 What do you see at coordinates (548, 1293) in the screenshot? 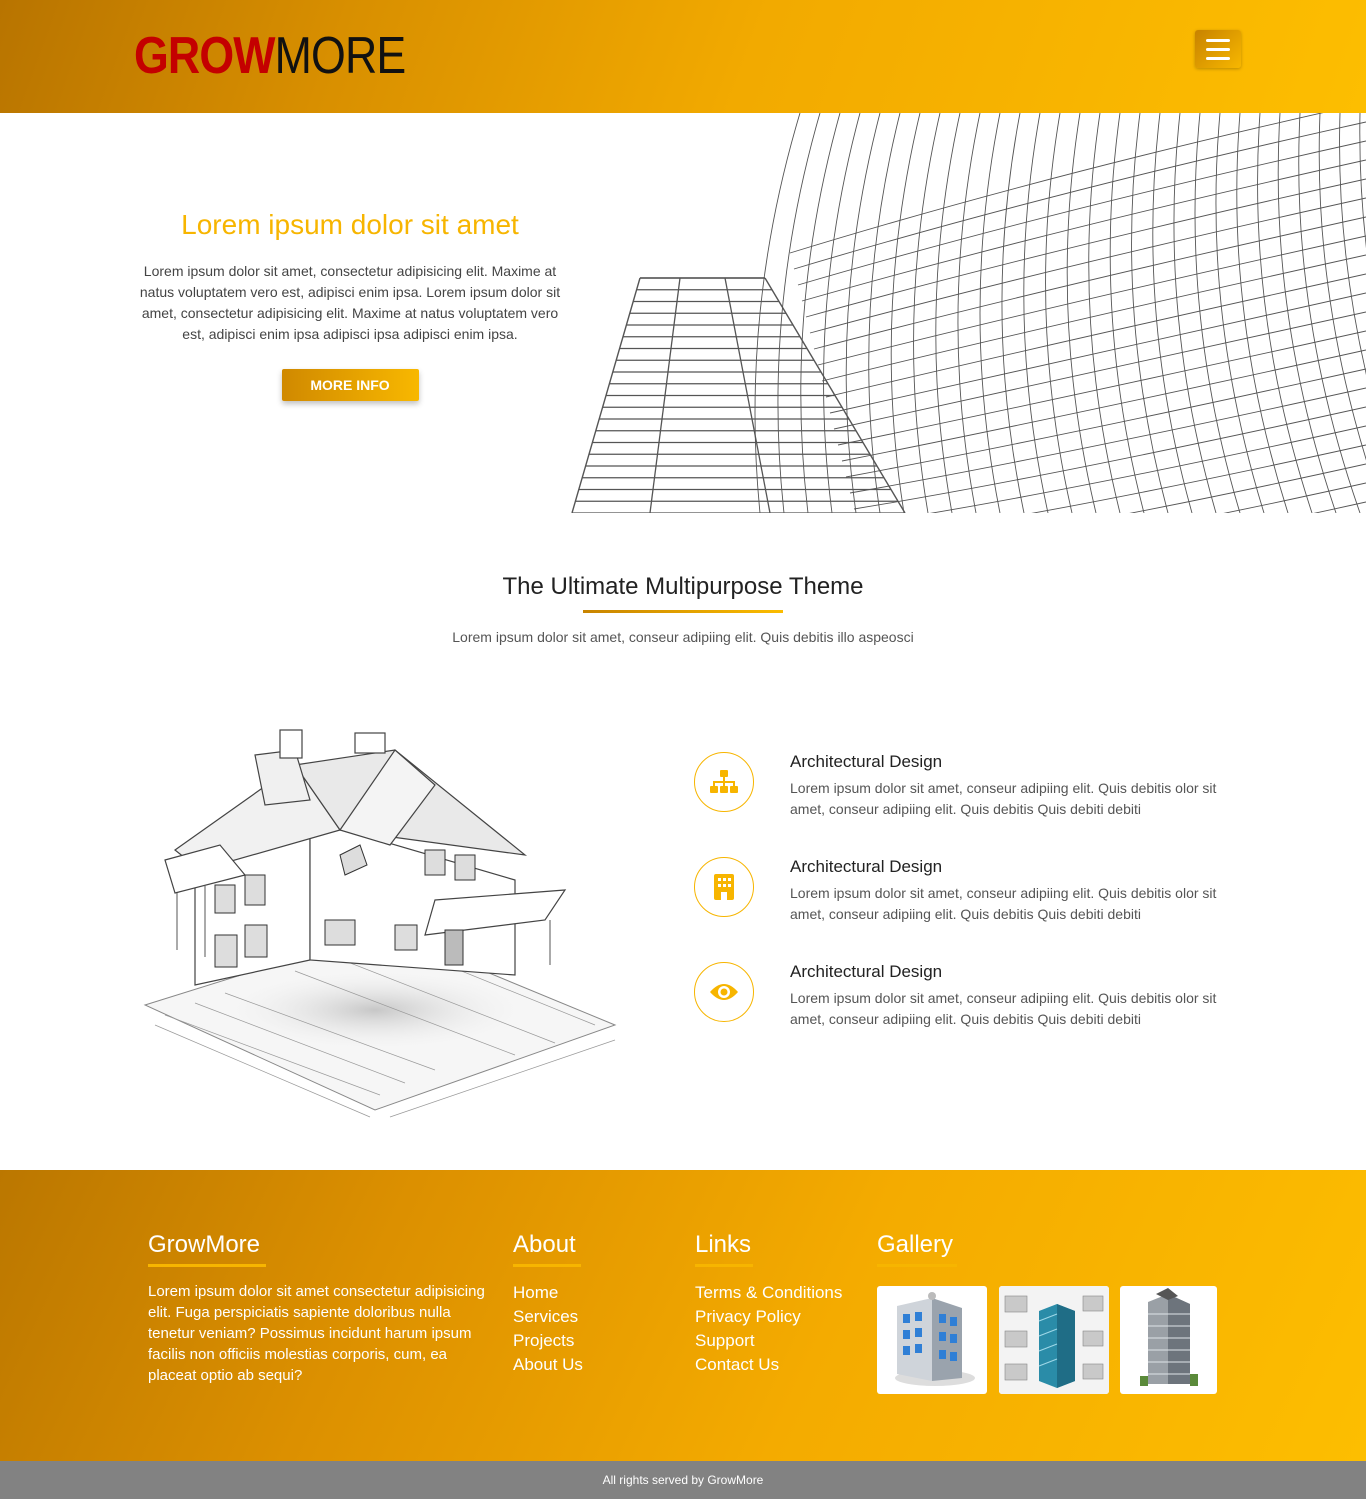
I see `footer-link-home: Home` at bounding box center [548, 1293].